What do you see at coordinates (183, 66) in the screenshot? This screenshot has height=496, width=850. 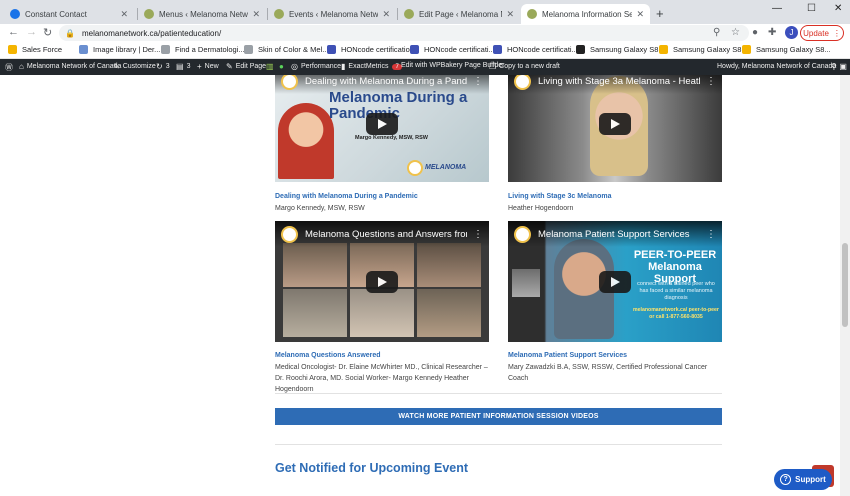 I see `wp-comments-link: ▤ 3` at bounding box center [183, 66].